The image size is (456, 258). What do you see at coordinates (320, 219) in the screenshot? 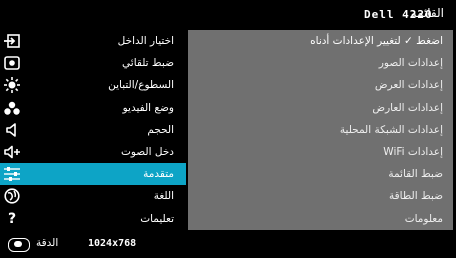
I see `submenu-item-information: معلومات` at bounding box center [320, 219].